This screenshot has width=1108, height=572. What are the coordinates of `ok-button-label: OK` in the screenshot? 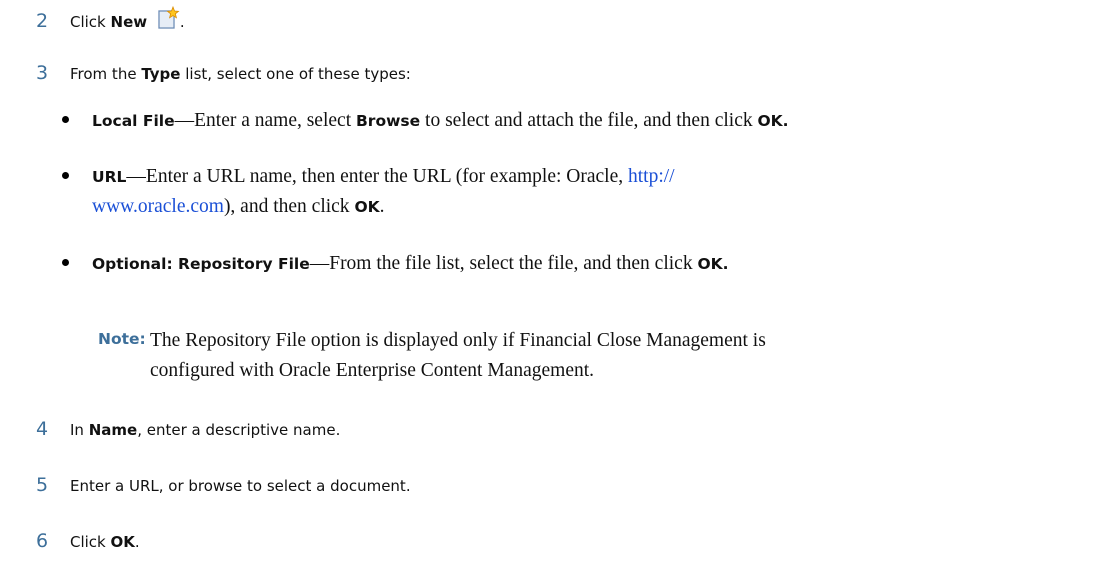 It's located at (122, 542).